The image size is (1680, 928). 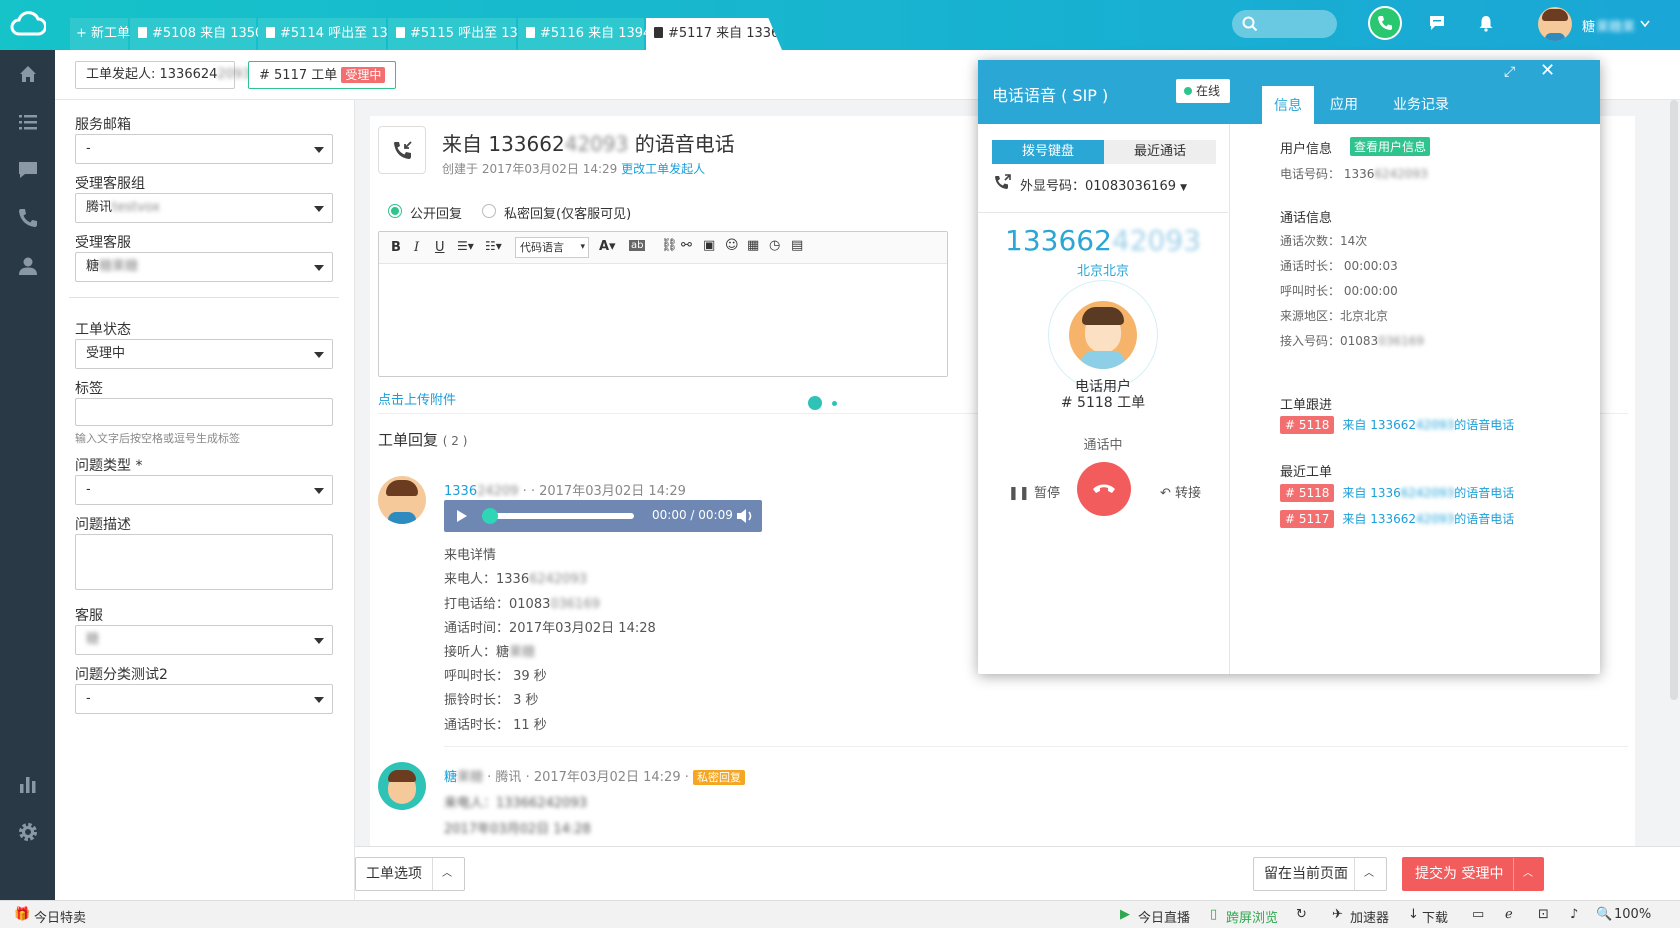 I want to click on hangup-icon, so click(x=1104, y=488).